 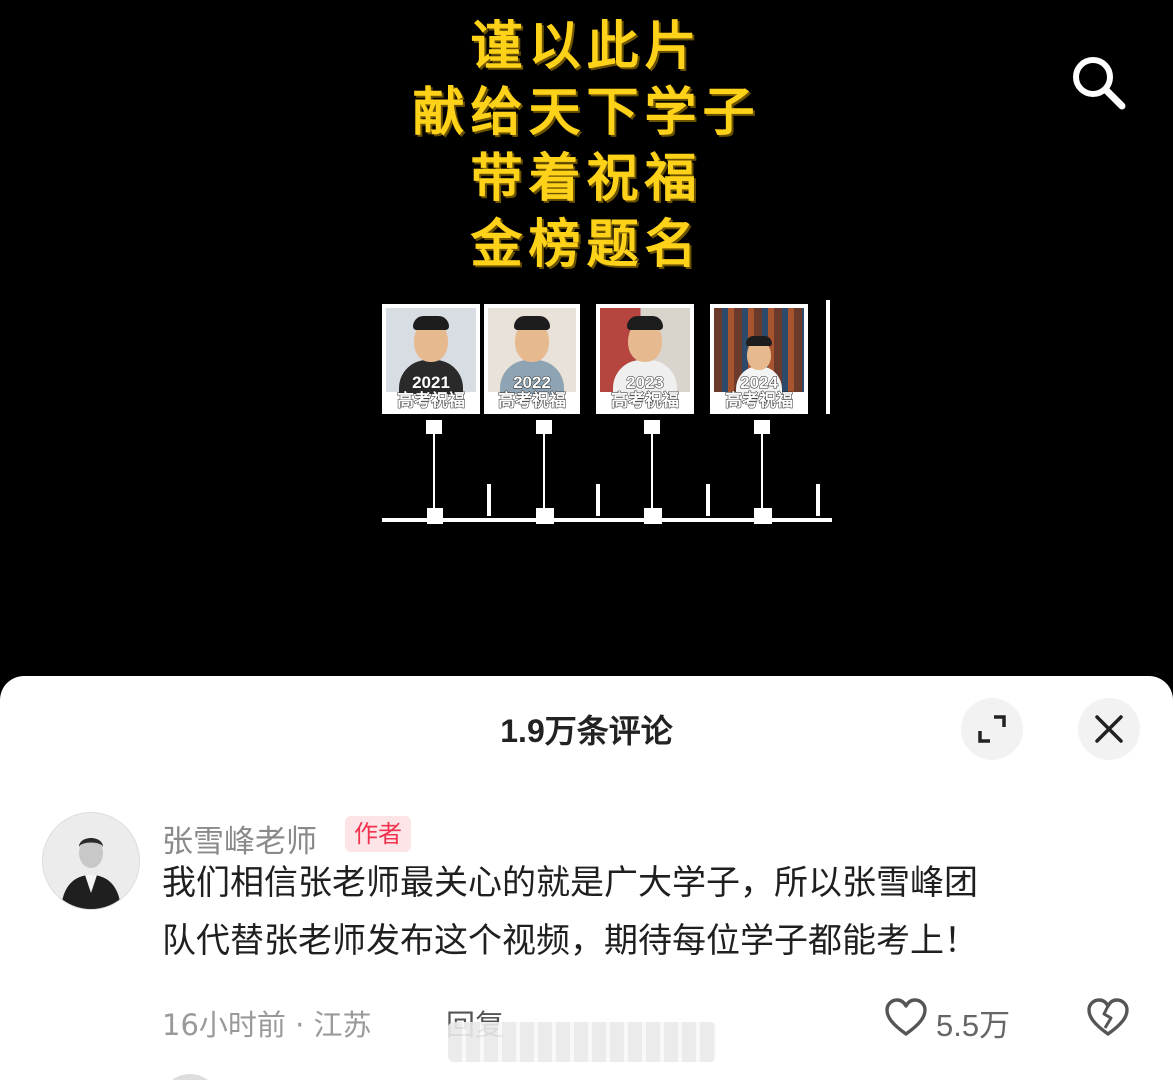 I want to click on close-icon, so click(x=1109, y=729).